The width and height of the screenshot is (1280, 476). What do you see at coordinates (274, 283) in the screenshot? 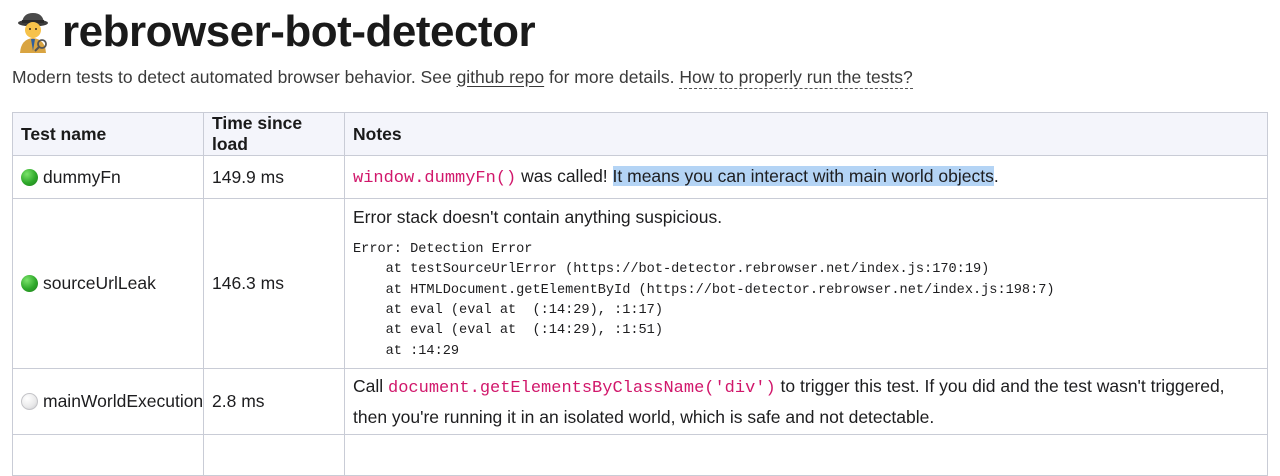
I see `time-cell: 146.3 ms` at bounding box center [274, 283].